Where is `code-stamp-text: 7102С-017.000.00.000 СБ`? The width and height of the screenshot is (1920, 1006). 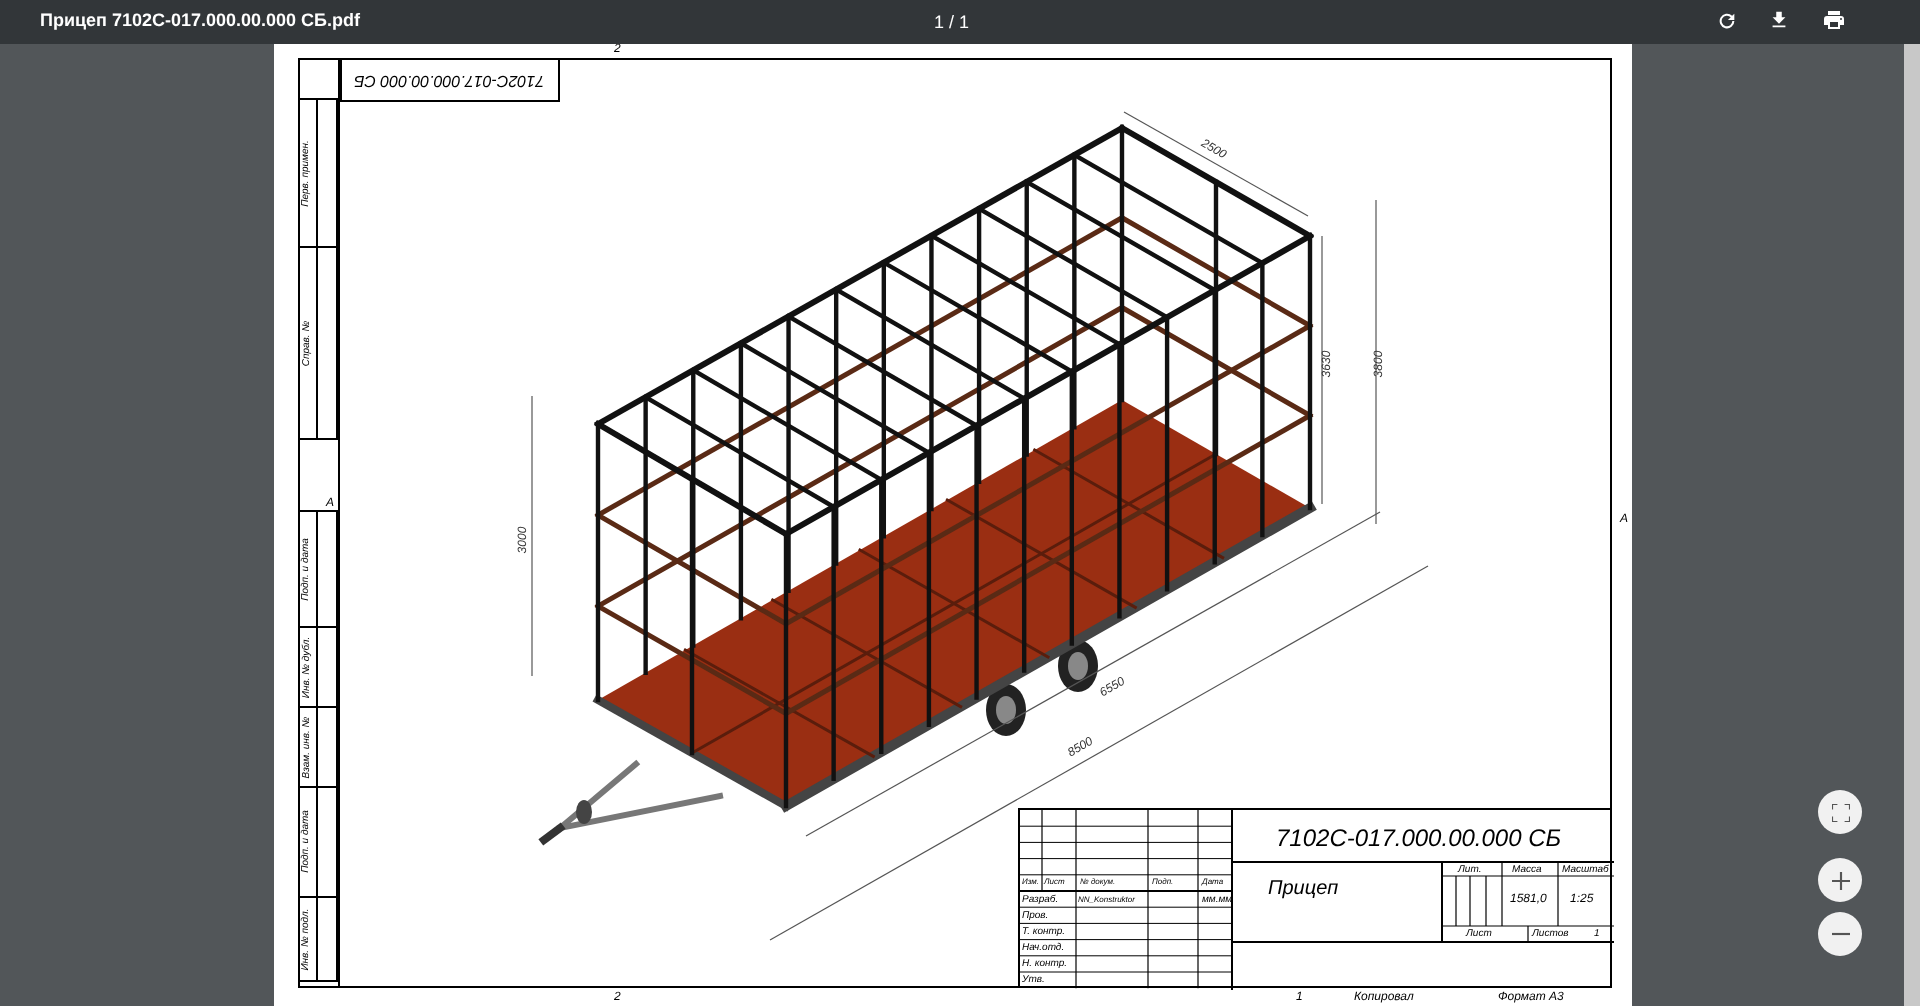
code-stamp-text: 7102С-017.000.00.000 СБ is located at coordinates (450, 81).